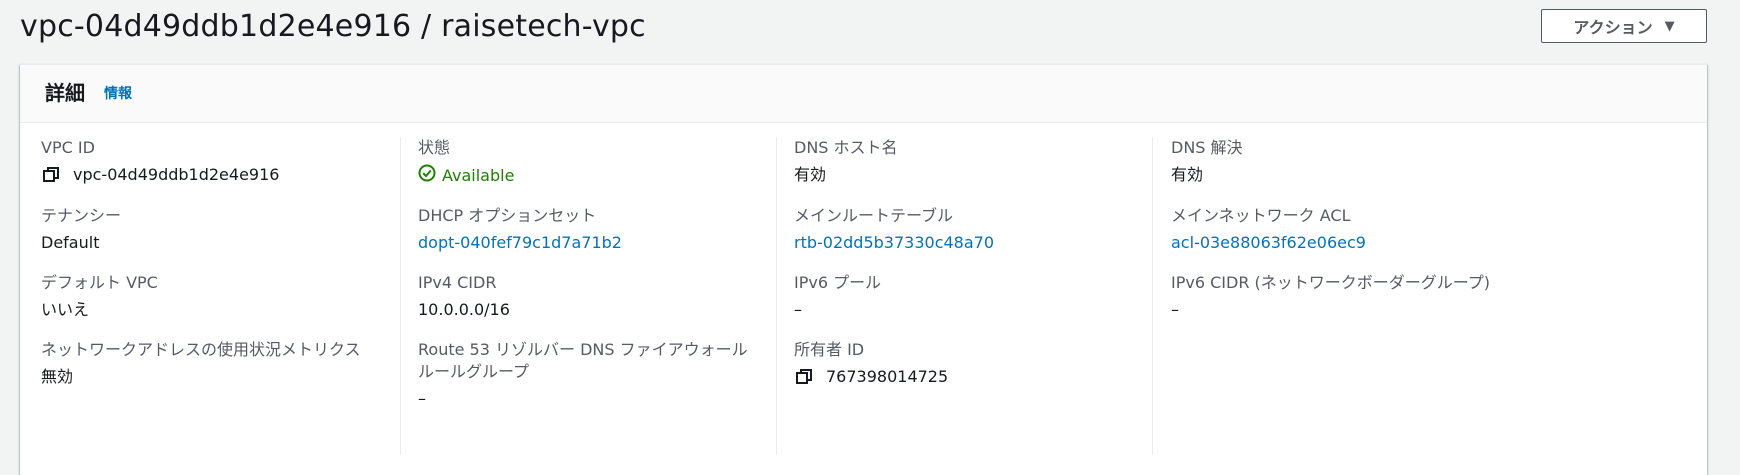 This screenshot has width=1740, height=475. Describe the element at coordinates (613, 162) in the screenshot. I see `field-state: 状態 Available` at that location.